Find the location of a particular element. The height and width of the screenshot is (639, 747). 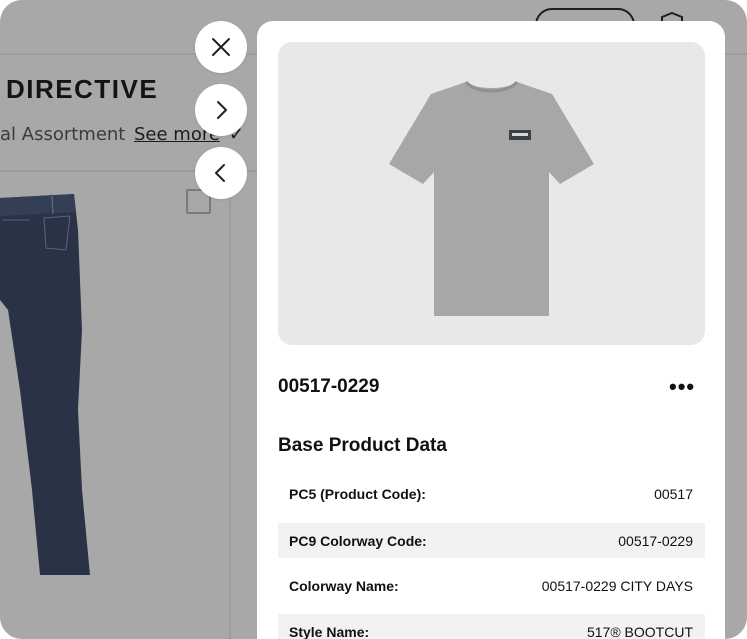

more-options-icon: ••• is located at coordinates (684, 387).